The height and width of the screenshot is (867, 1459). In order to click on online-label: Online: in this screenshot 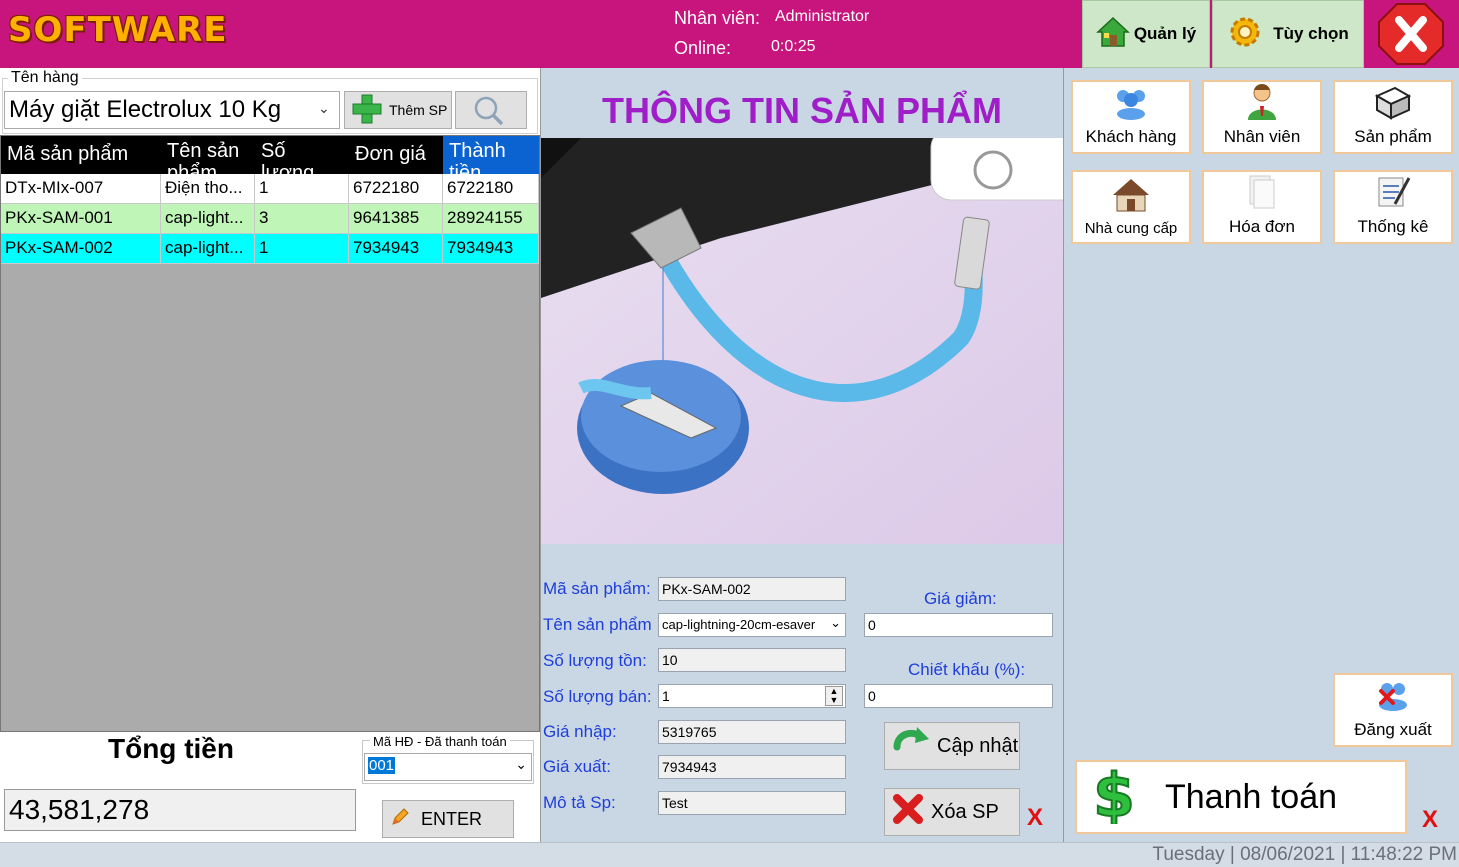, I will do `click(703, 48)`.